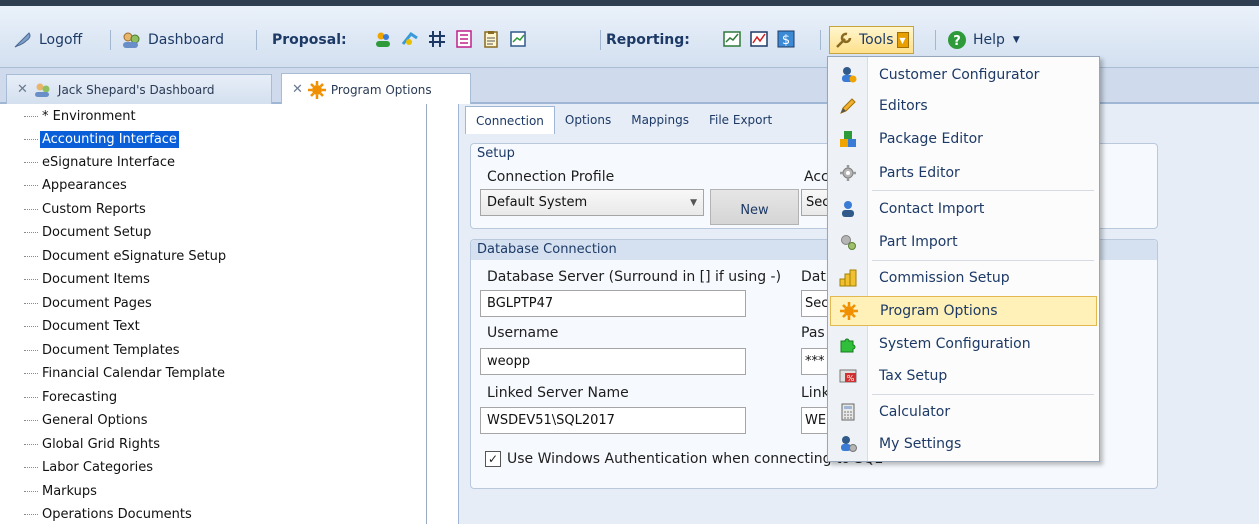 The width and height of the screenshot is (1259, 524). What do you see at coordinates (816, 177) in the screenshot?
I see `acc-label: Acc` at bounding box center [816, 177].